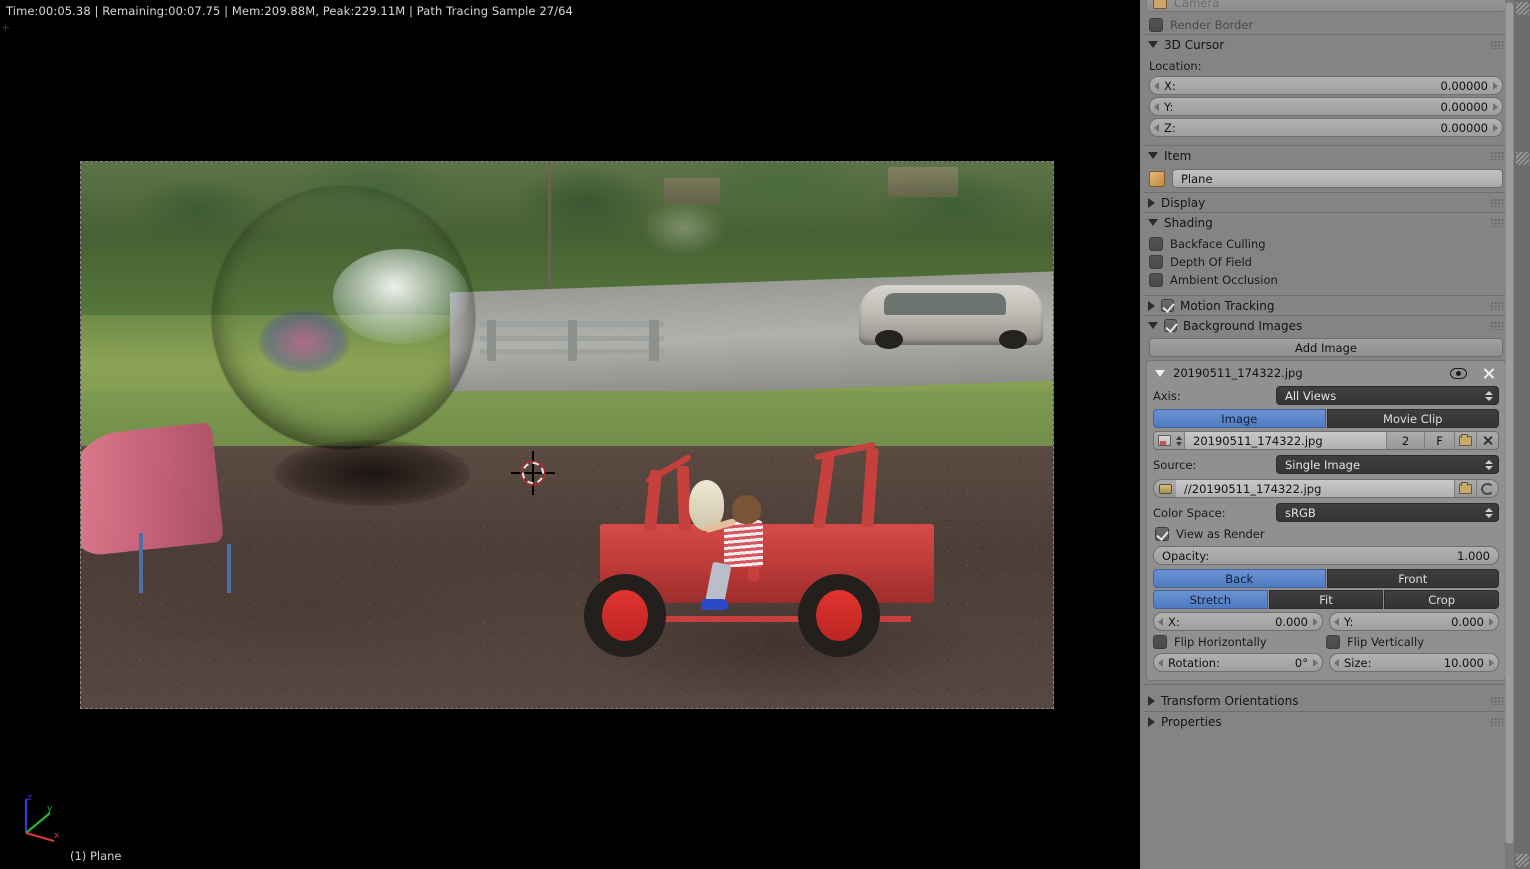  I want to click on depth-toggle: Back Front, so click(1326, 578).